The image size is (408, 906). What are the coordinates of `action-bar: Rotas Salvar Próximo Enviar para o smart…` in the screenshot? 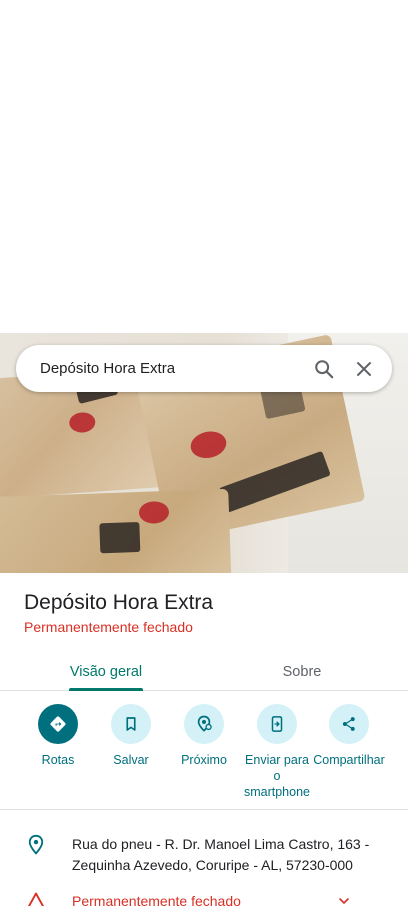 It's located at (204, 757).